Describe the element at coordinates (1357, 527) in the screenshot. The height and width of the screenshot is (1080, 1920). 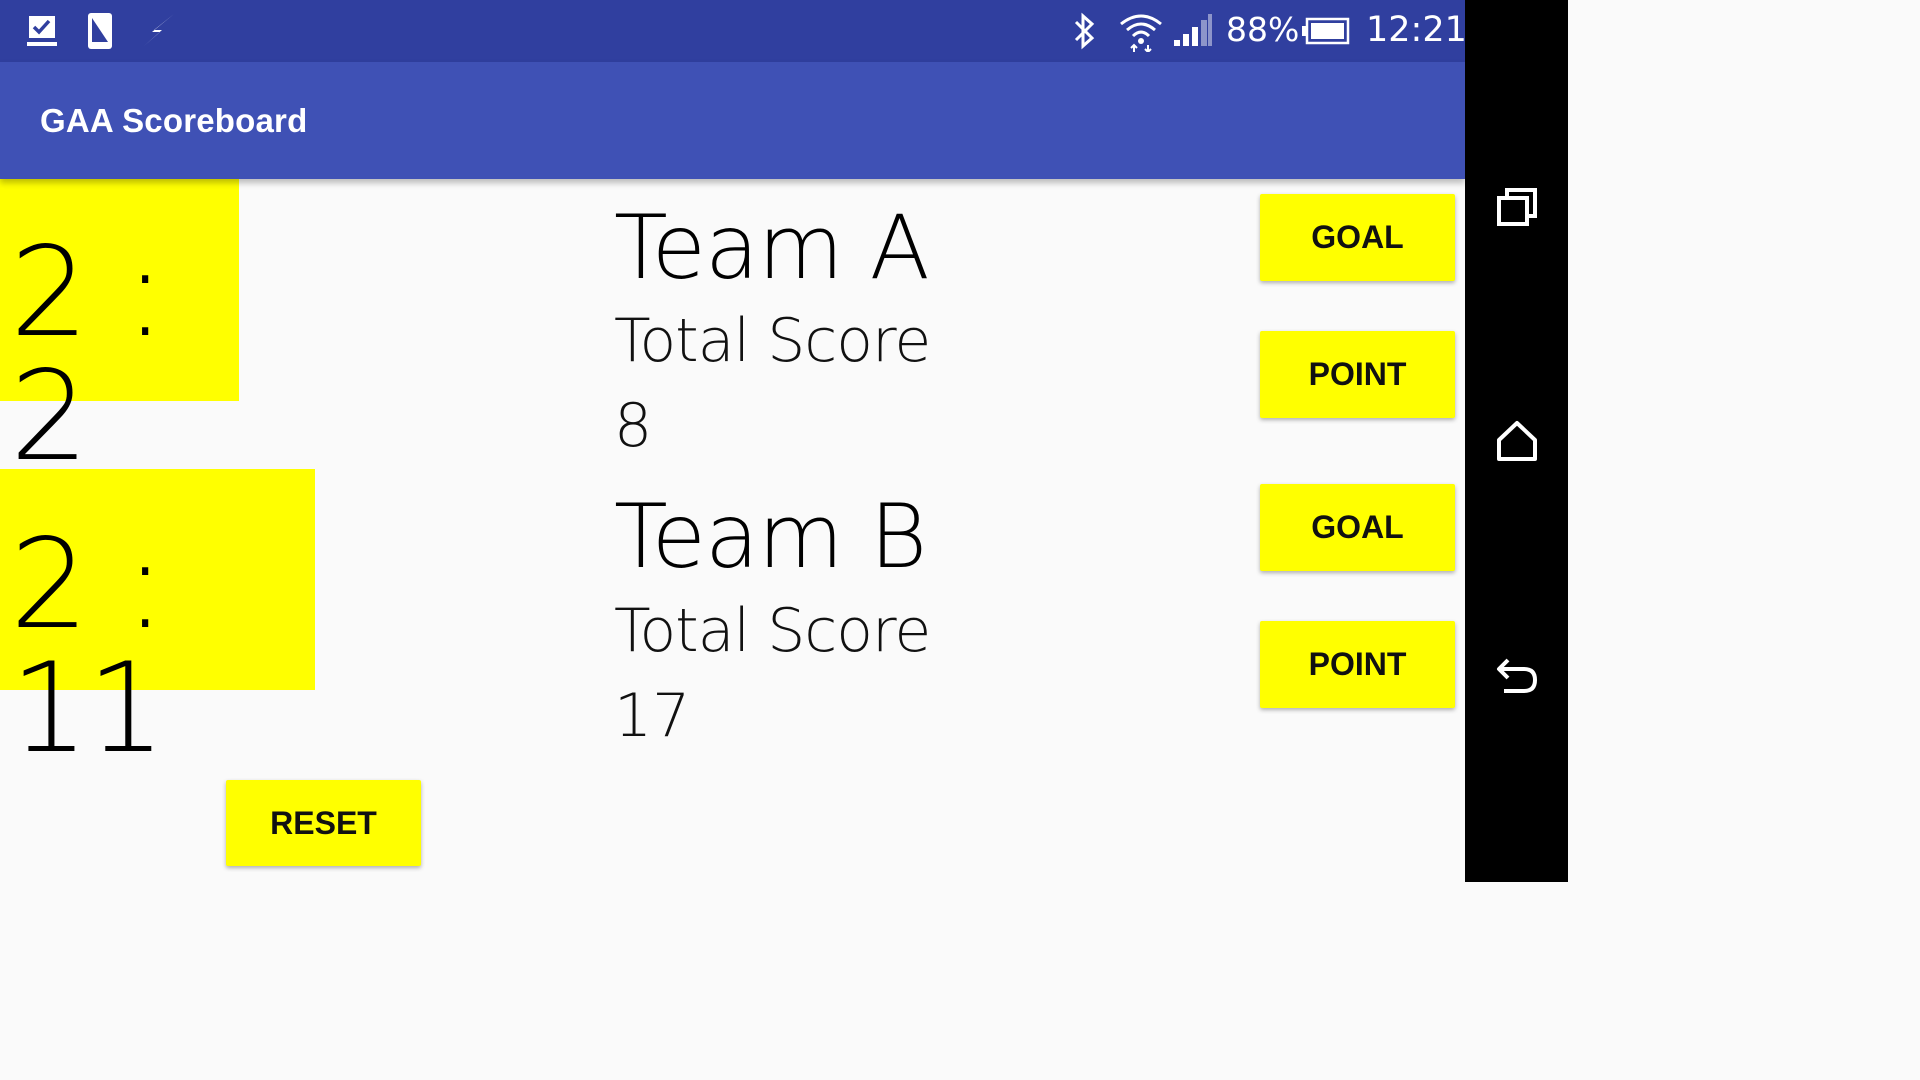
I see `team-b-goal-button: GOAL` at that location.